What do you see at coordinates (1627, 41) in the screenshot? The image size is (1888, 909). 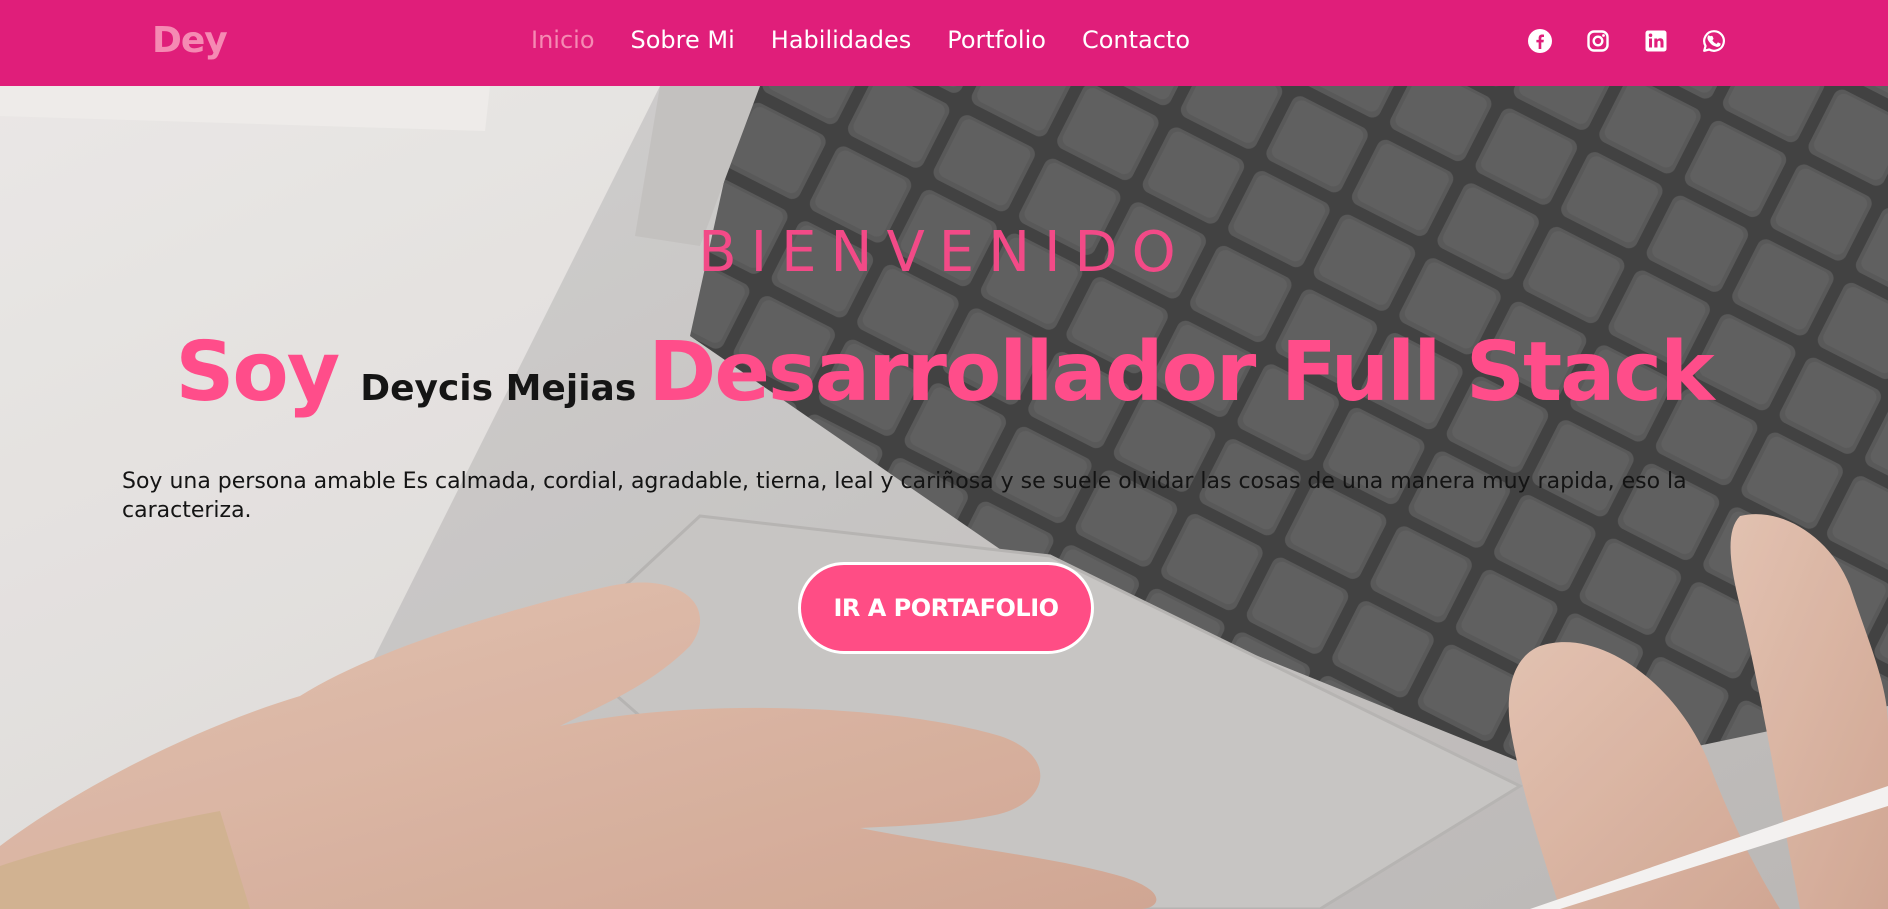 I see `social-links` at bounding box center [1627, 41].